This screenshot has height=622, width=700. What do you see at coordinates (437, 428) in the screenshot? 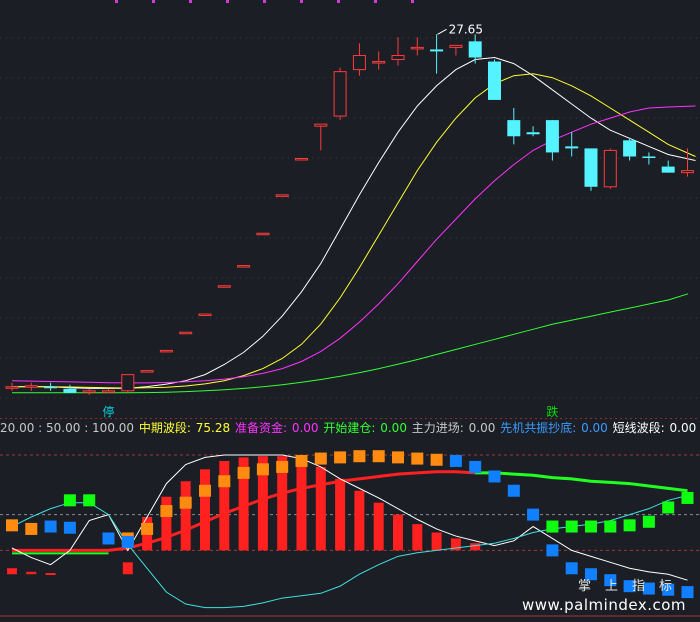
I see `main-force-label: 主力进场:` at bounding box center [437, 428].